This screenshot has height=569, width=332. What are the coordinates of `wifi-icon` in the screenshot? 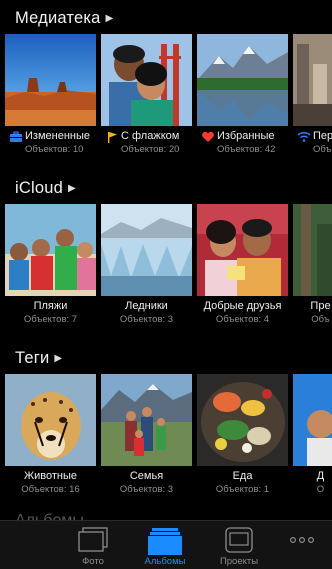 It's located at (304, 136).